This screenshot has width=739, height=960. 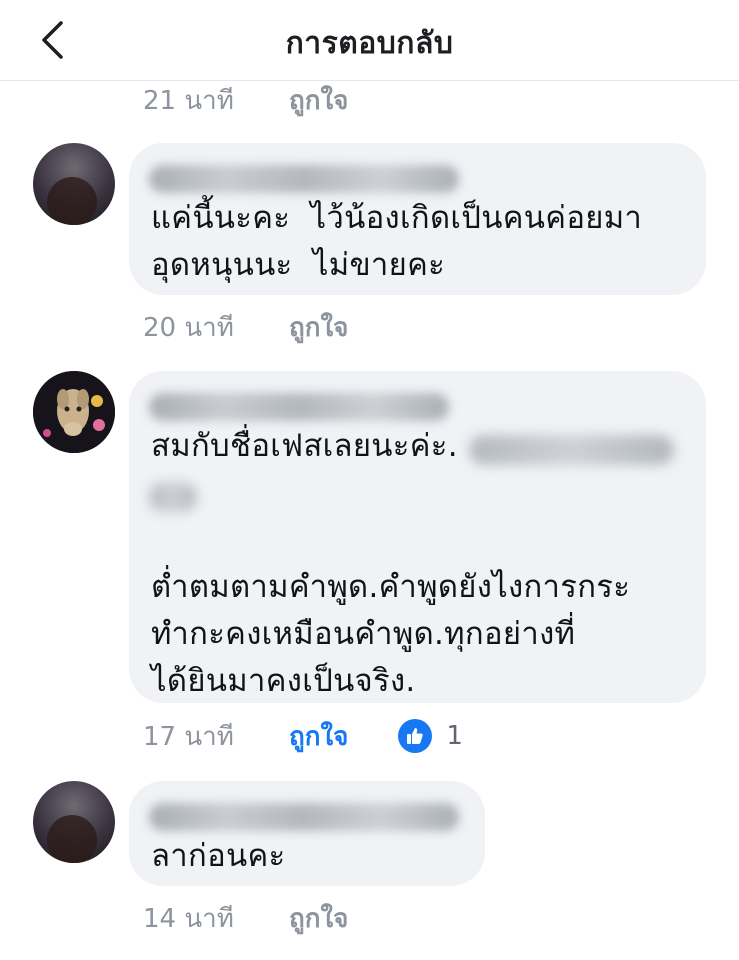 I want to click on comment-time: 20 นาที, so click(x=188, y=327).